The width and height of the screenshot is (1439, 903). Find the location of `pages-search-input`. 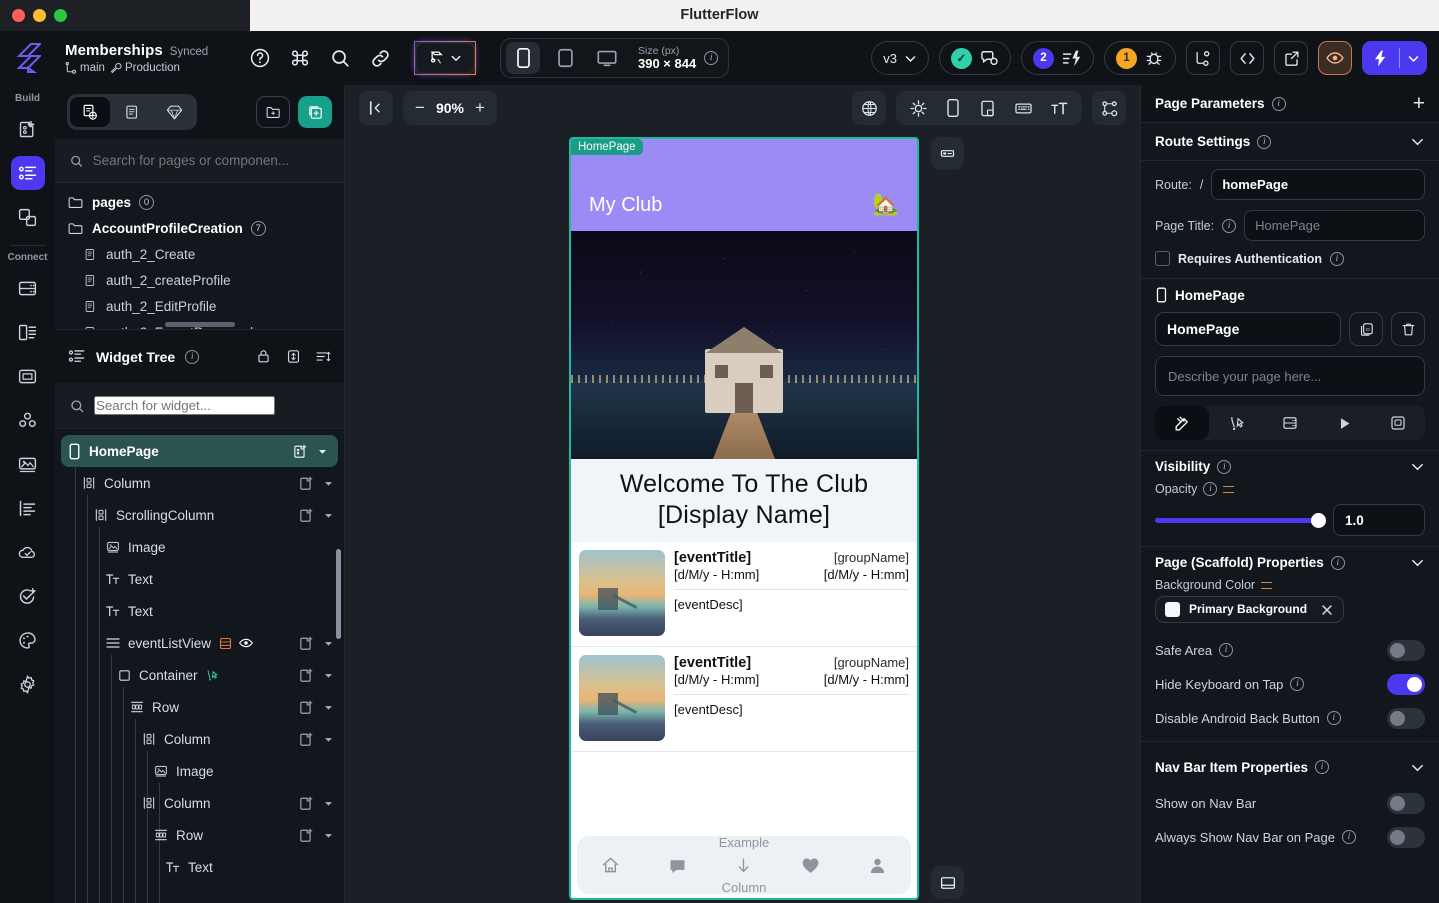

pages-search-input is located at coordinates (211, 160).